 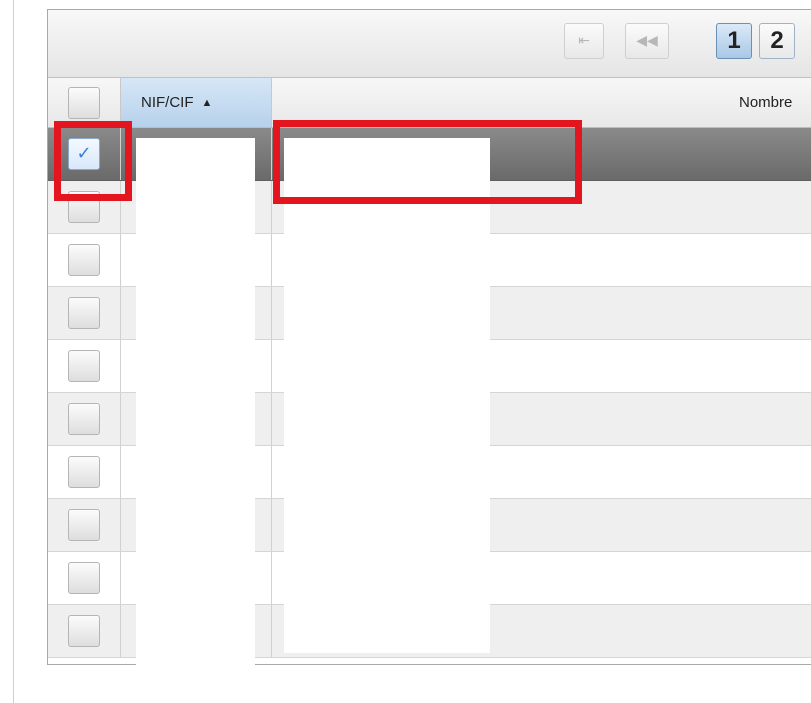 I want to click on page-2-label: 2, so click(x=777, y=40).